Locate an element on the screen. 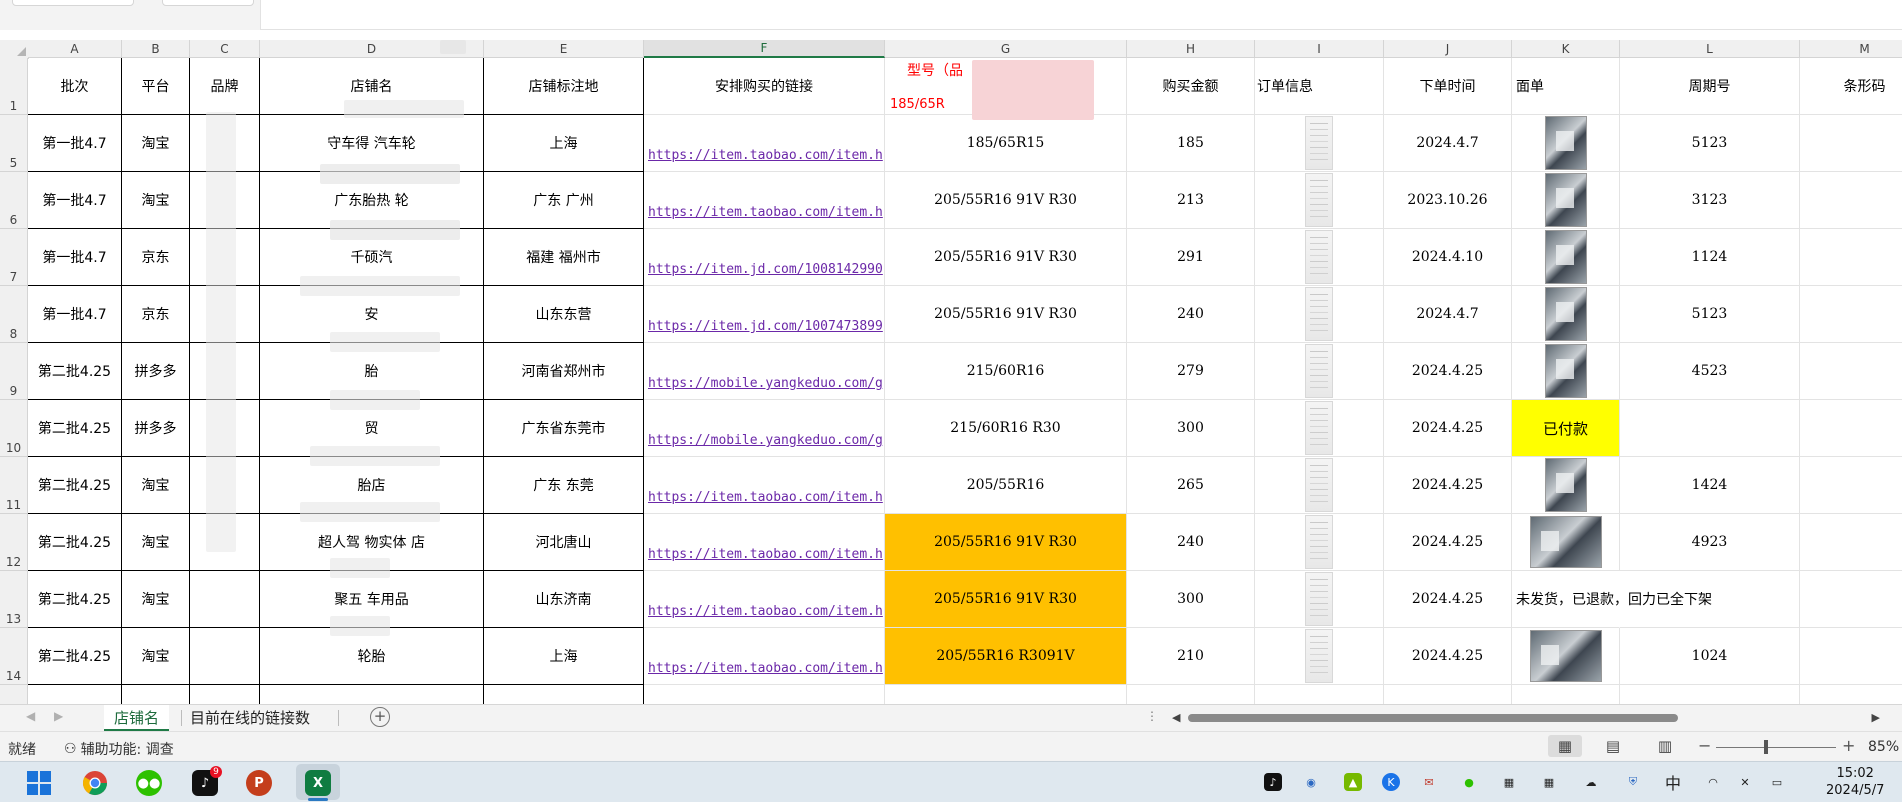 This screenshot has height=802, width=1902. column-header-j: J is located at coordinates (1448, 49).